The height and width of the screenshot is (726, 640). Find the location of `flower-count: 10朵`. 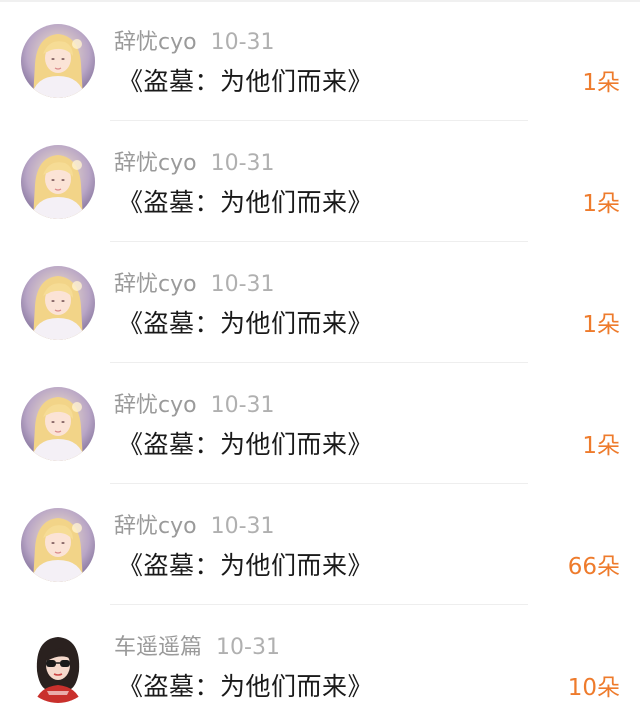

flower-count: 10朵 is located at coordinates (593, 688).